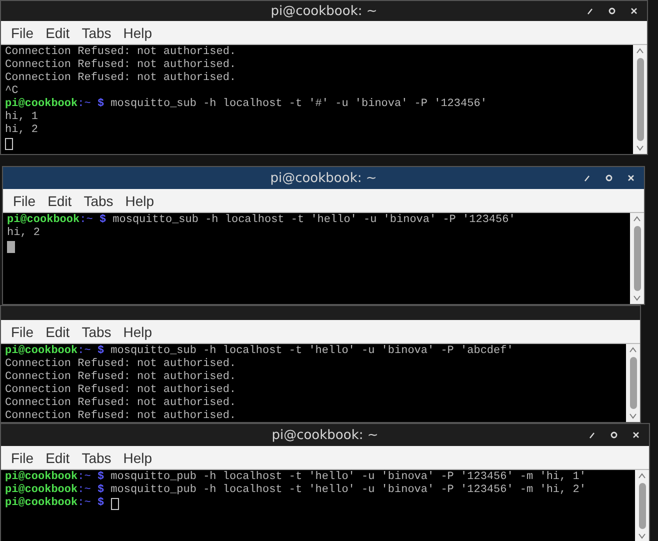 The image size is (658, 541). Describe the element at coordinates (11, 91) in the screenshot. I see `output-line: ^C` at that location.